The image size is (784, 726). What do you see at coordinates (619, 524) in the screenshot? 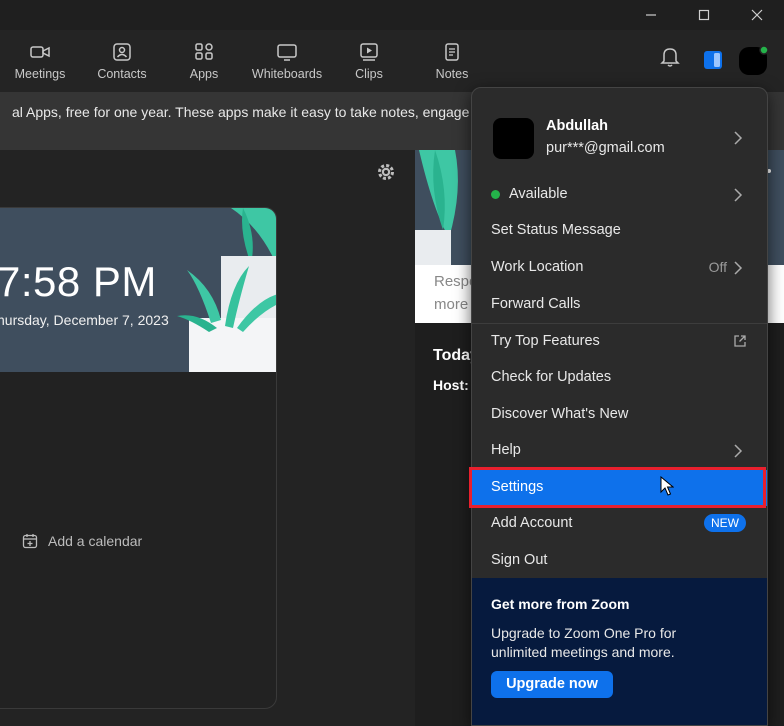
I see `menu-item-add-account: Add Account NEW` at bounding box center [619, 524].